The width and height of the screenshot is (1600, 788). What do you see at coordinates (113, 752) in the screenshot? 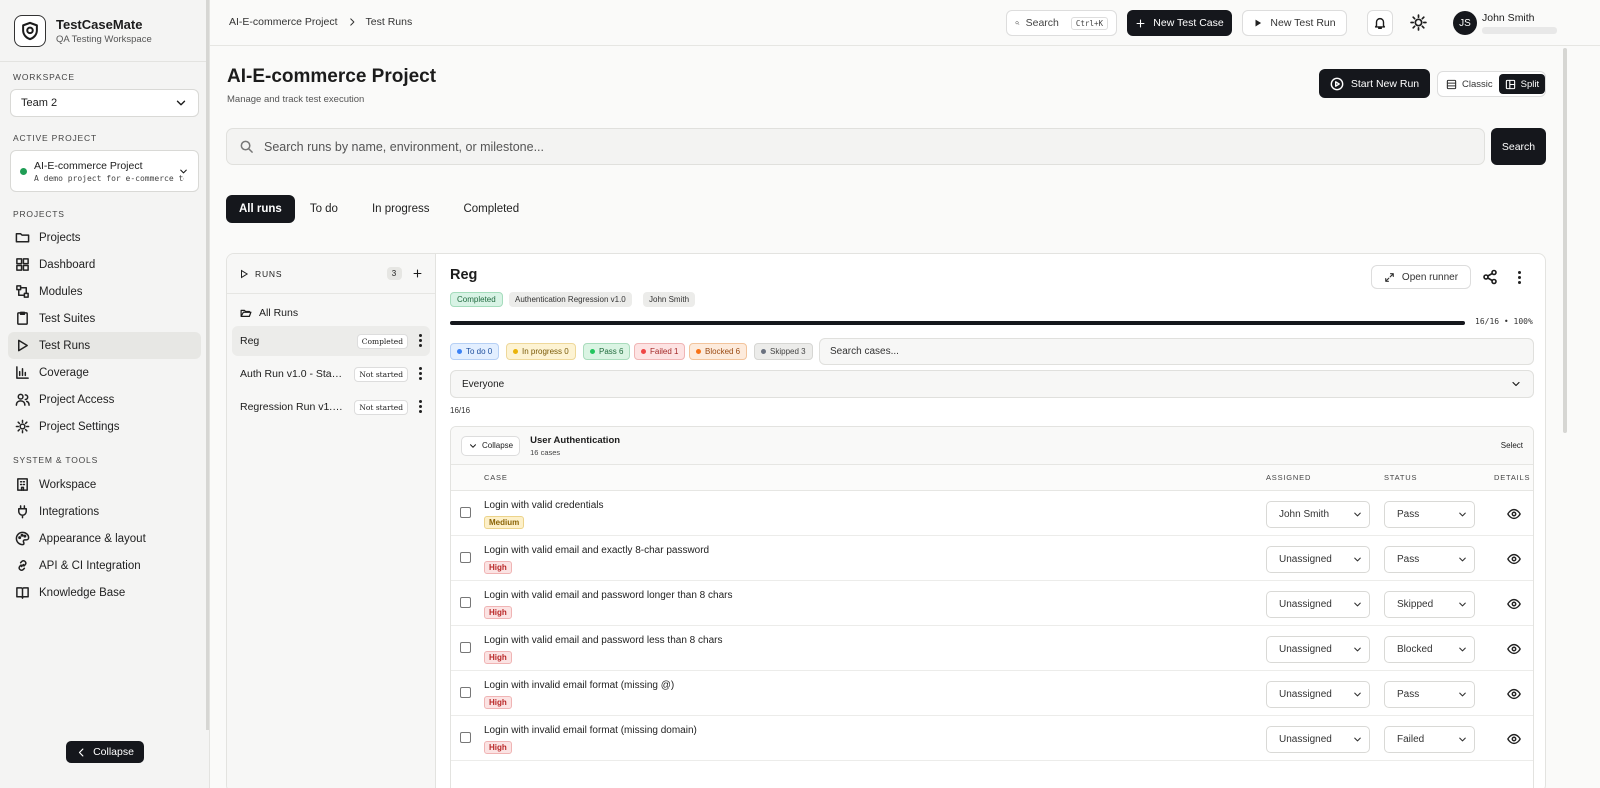
I see `collapse-label: Collapse` at bounding box center [113, 752].